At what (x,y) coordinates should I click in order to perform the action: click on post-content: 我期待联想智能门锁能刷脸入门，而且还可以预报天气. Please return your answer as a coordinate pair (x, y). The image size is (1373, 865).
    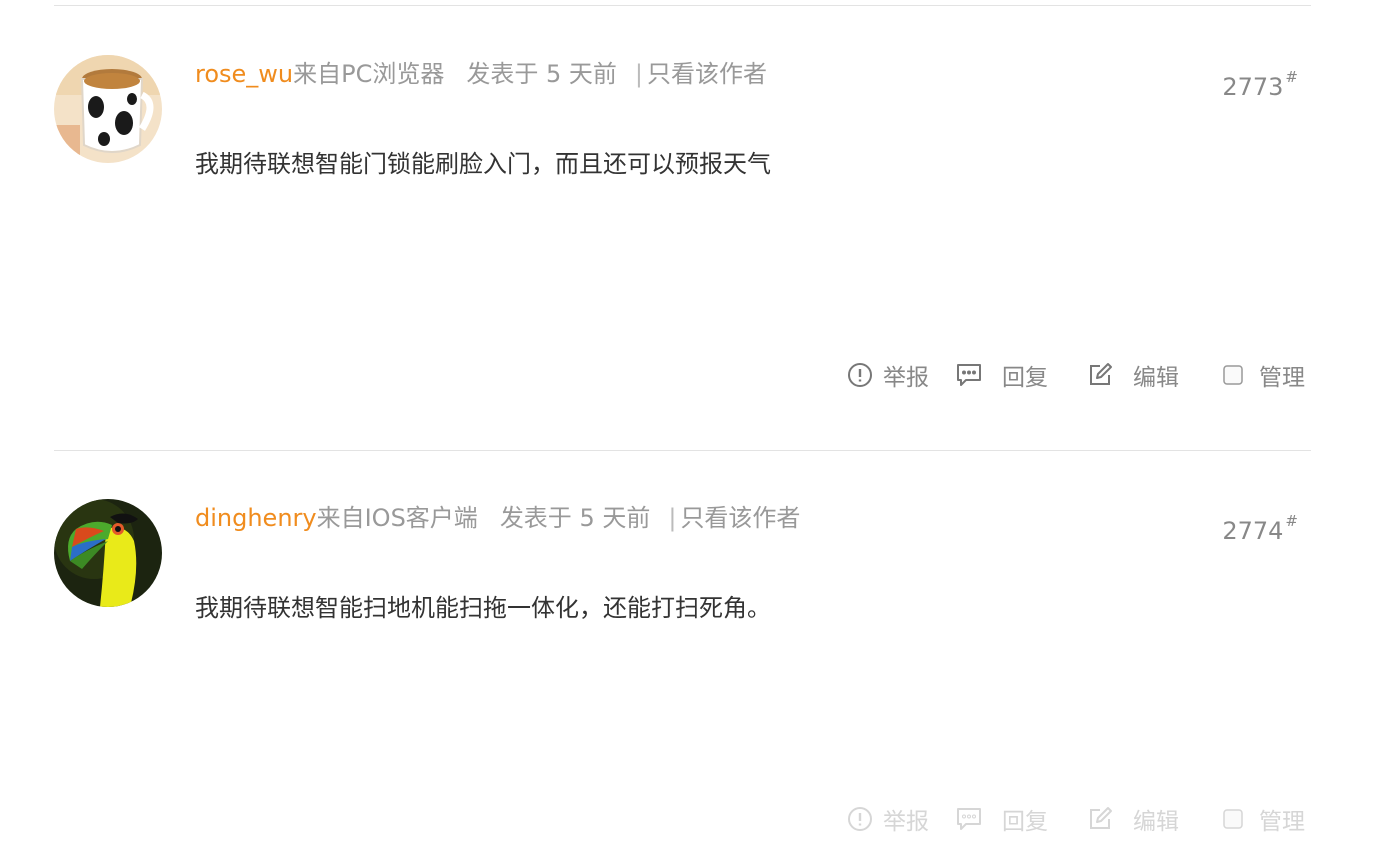
    Looking at the image, I should click on (483, 164).